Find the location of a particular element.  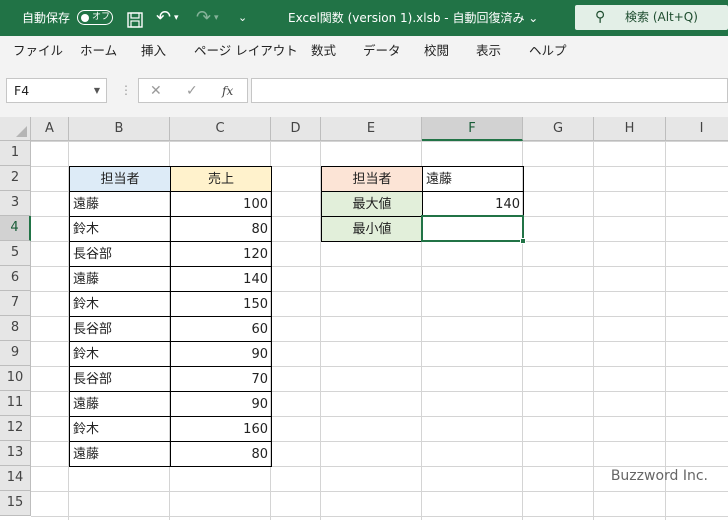

table-cell: 160 is located at coordinates (221, 429).